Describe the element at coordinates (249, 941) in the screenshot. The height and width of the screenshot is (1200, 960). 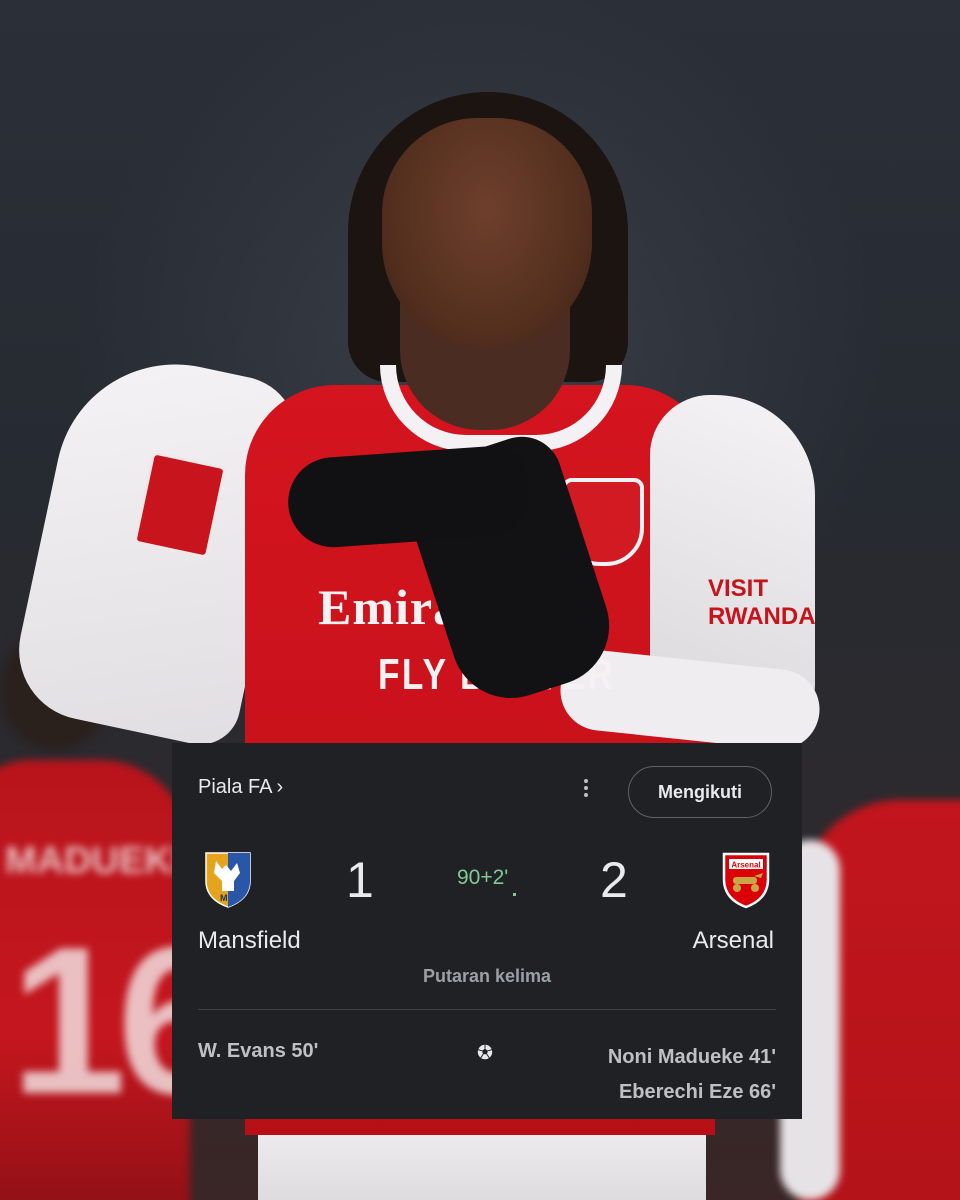
I see `home-team-name: Mansfield` at that location.